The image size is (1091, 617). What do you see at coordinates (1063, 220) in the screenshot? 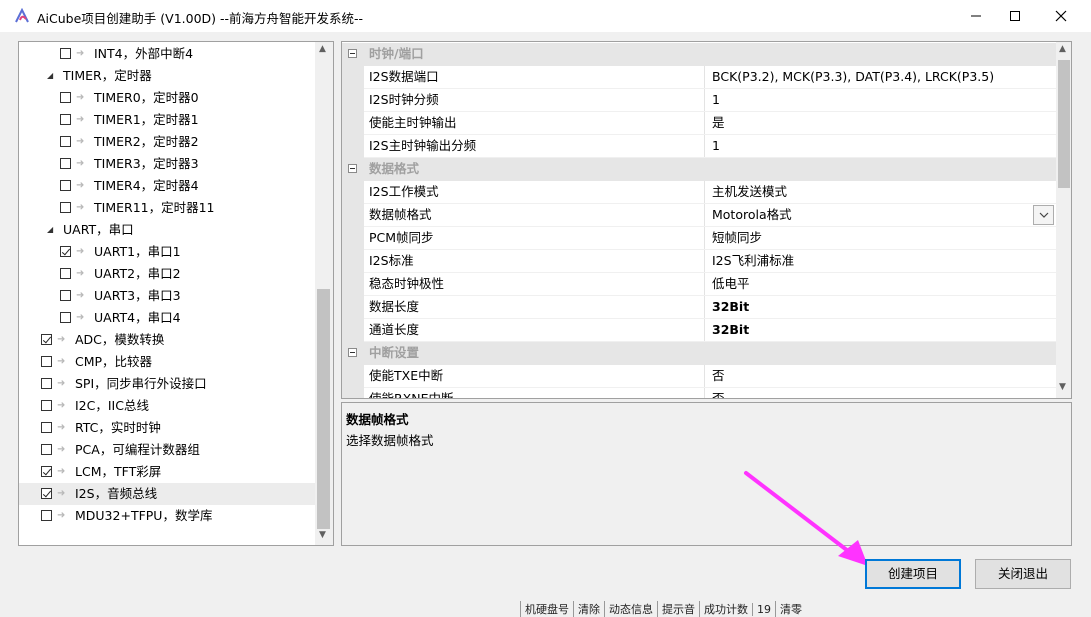
I see `grid-scrollbar: ▲ ▼` at bounding box center [1063, 220].